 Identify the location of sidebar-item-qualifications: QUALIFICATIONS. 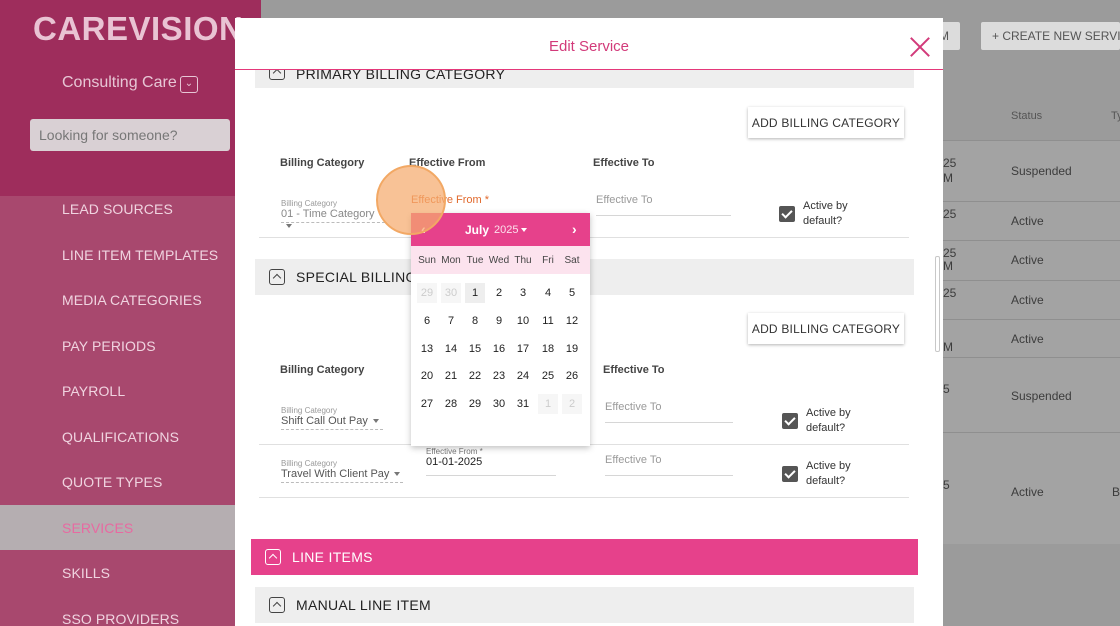
(120, 437).